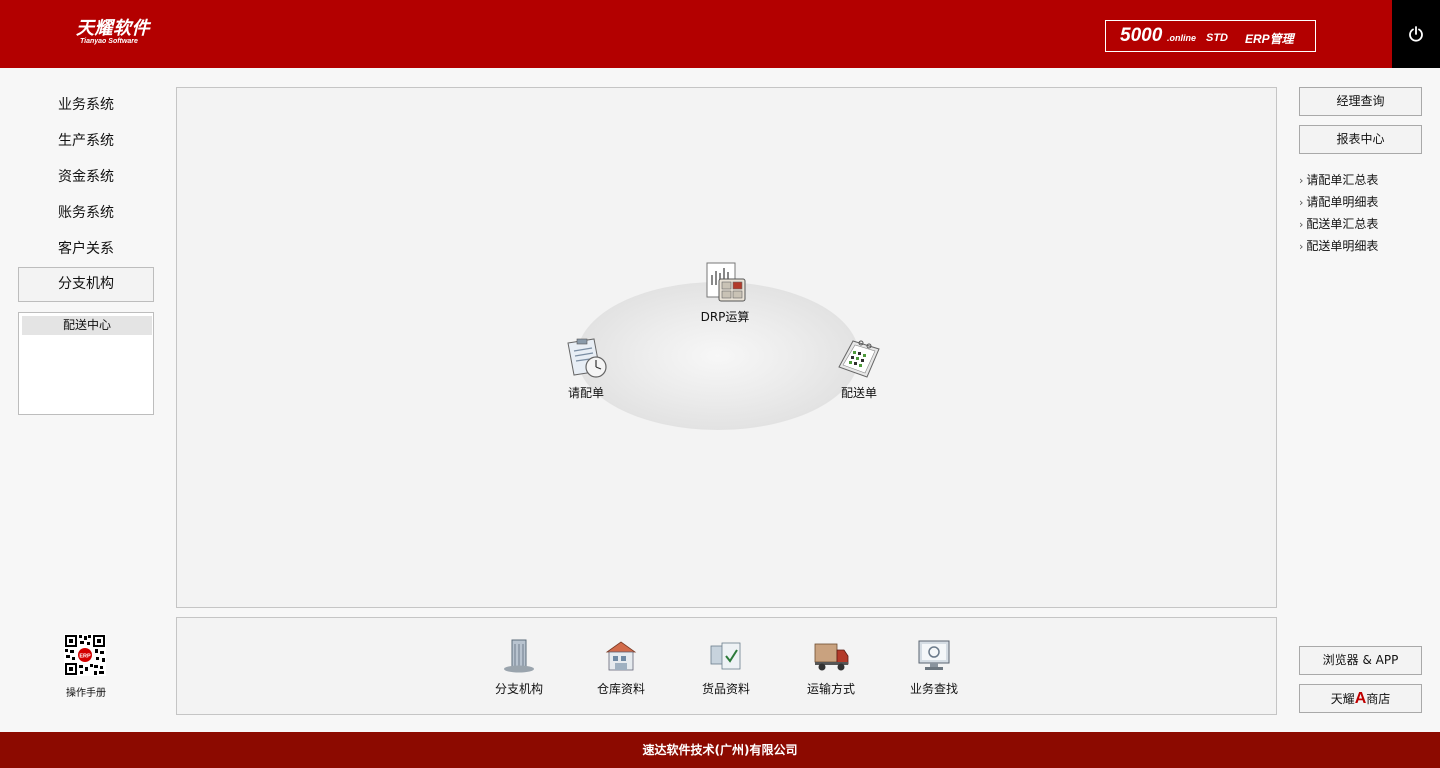 The height and width of the screenshot is (768, 1440). I want to click on sidebar-item-production: 生产系统, so click(86, 141).